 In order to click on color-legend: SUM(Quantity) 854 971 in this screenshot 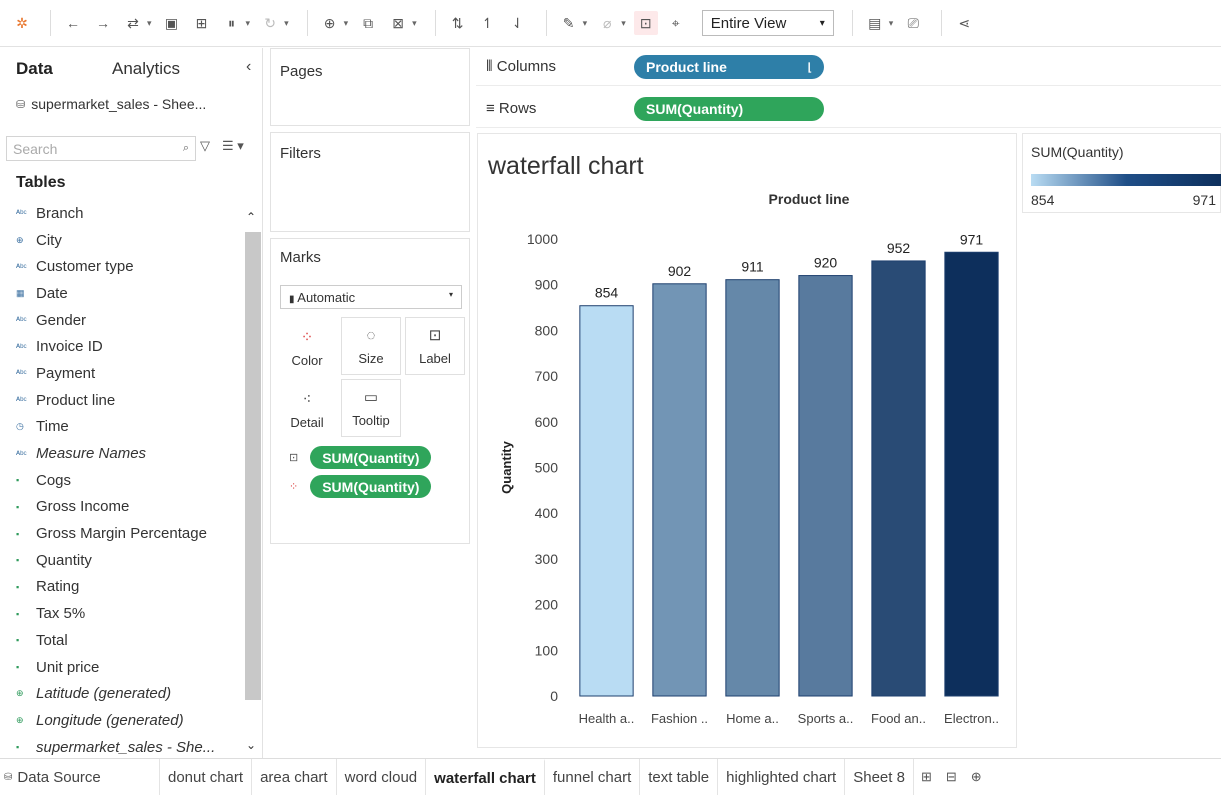, I will do `click(1121, 173)`.